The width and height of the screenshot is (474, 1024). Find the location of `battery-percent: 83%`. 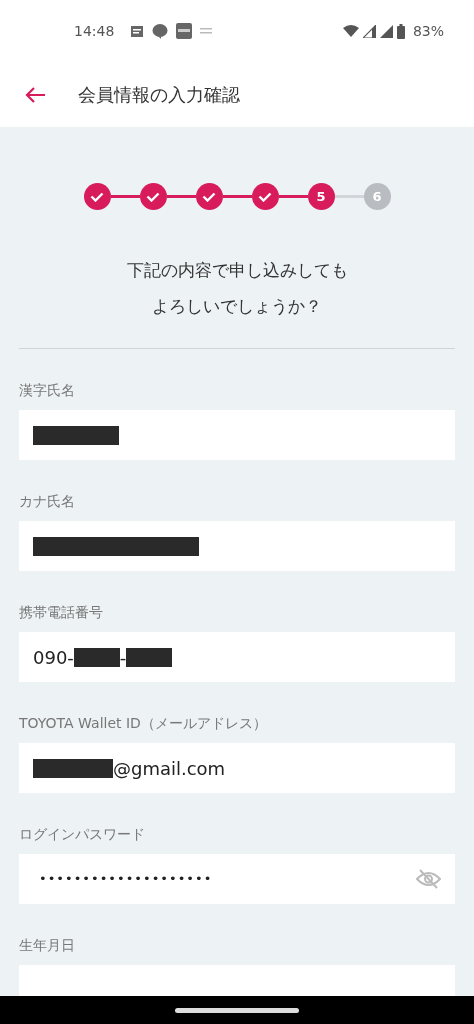

battery-percent: 83% is located at coordinates (428, 31).